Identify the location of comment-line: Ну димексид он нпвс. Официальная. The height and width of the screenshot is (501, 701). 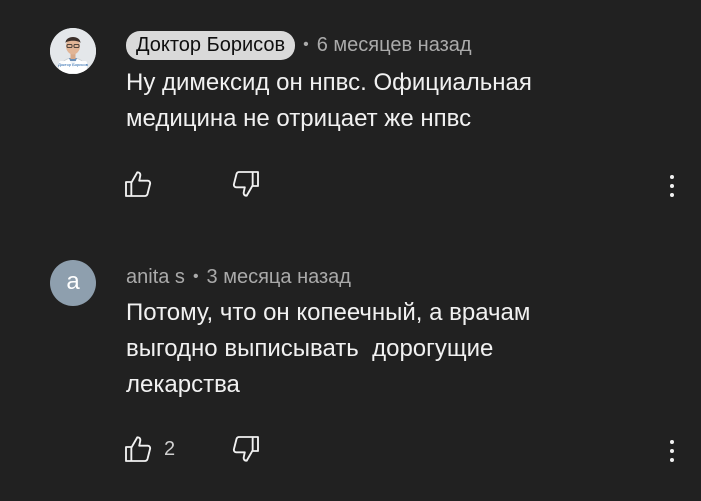
(329, 82).